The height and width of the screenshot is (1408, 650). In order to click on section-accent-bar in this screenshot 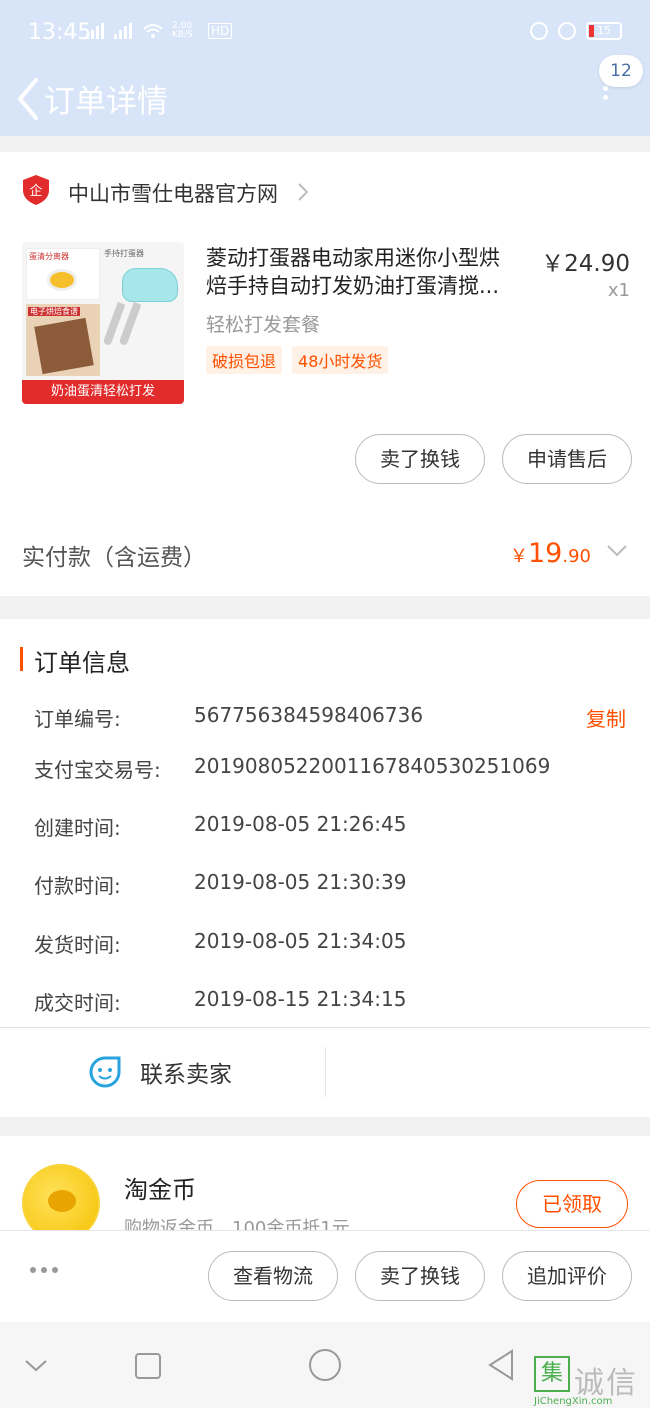, I will do `click(21, 659)`.